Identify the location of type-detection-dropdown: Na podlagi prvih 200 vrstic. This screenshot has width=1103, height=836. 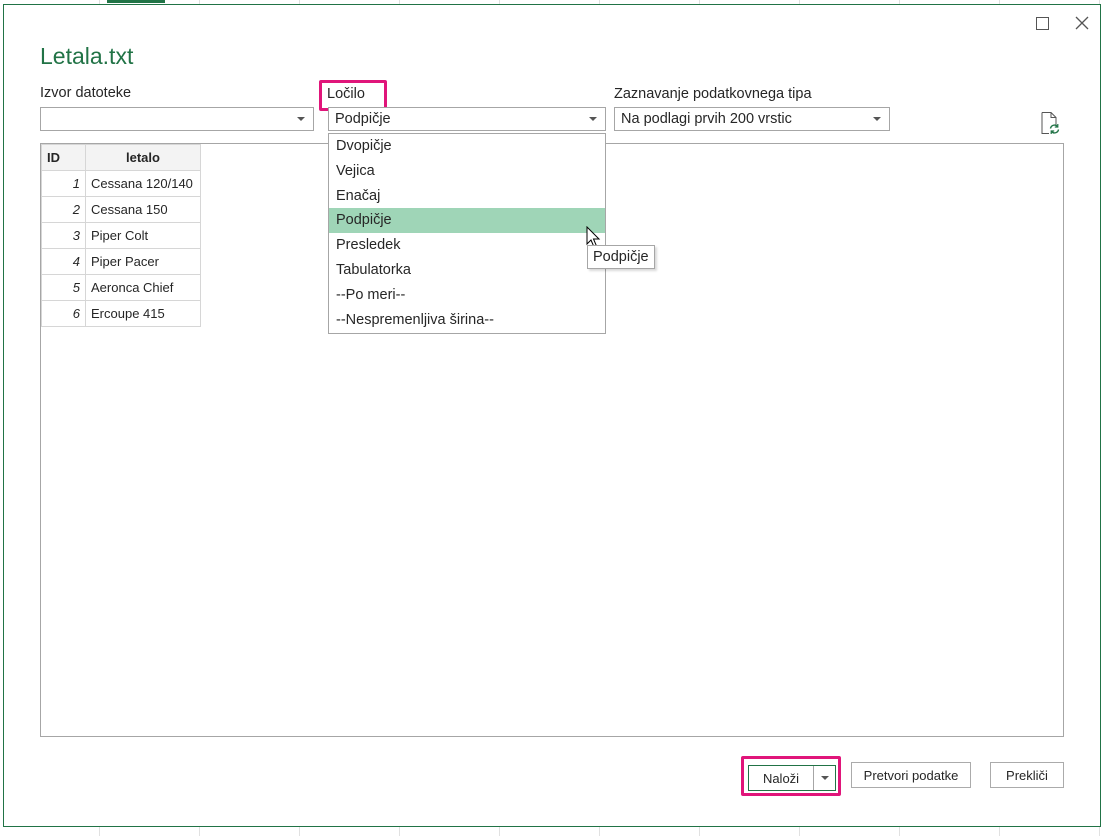
(752, 119).